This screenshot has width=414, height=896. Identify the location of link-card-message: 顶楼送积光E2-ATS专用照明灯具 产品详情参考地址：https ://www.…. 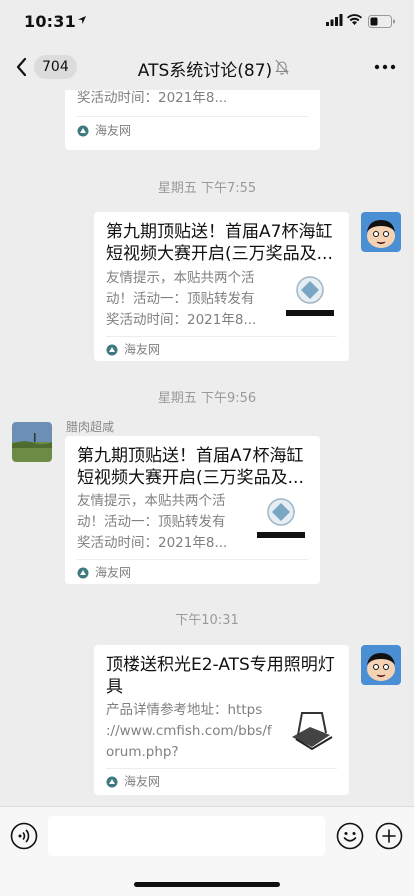
(221, 720).